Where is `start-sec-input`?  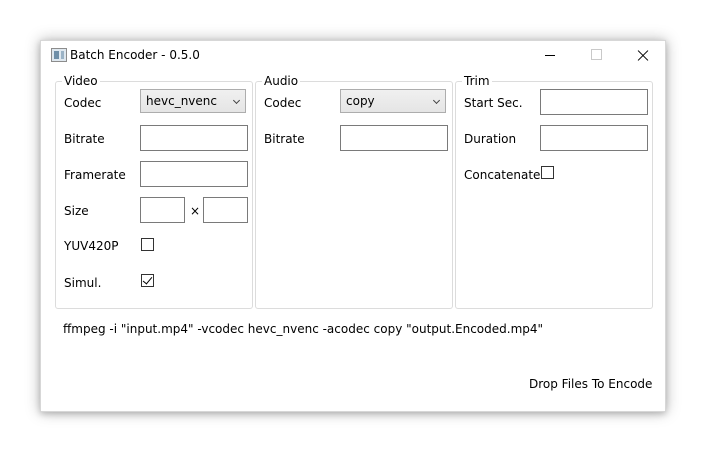 start-sec-input is located at coordinates (594, 102).